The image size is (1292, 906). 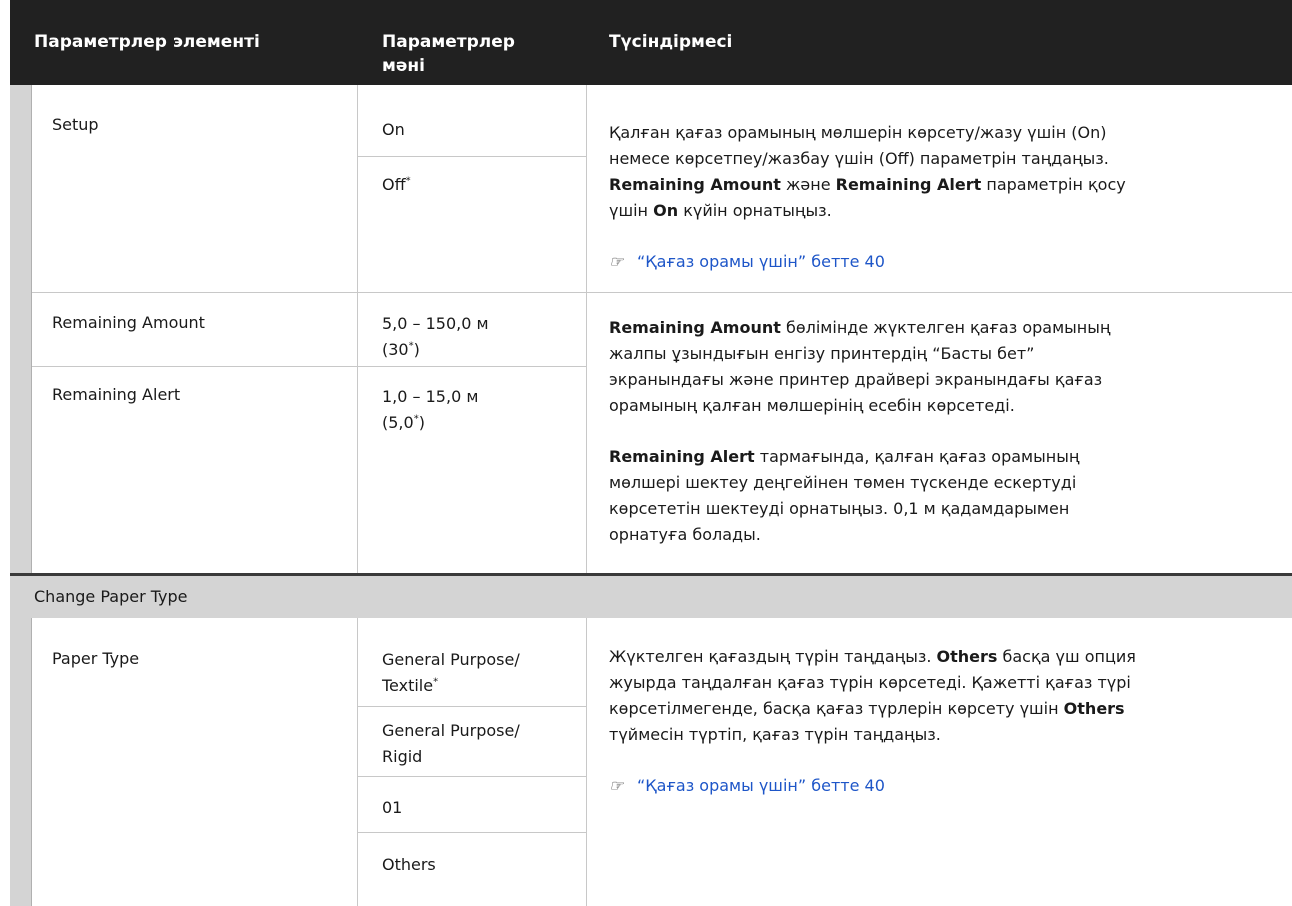 What do you see at coordinates (451, 686) in the screenshot?
I see `opt1-line2: Textile*` at bounding box center [451, 686].